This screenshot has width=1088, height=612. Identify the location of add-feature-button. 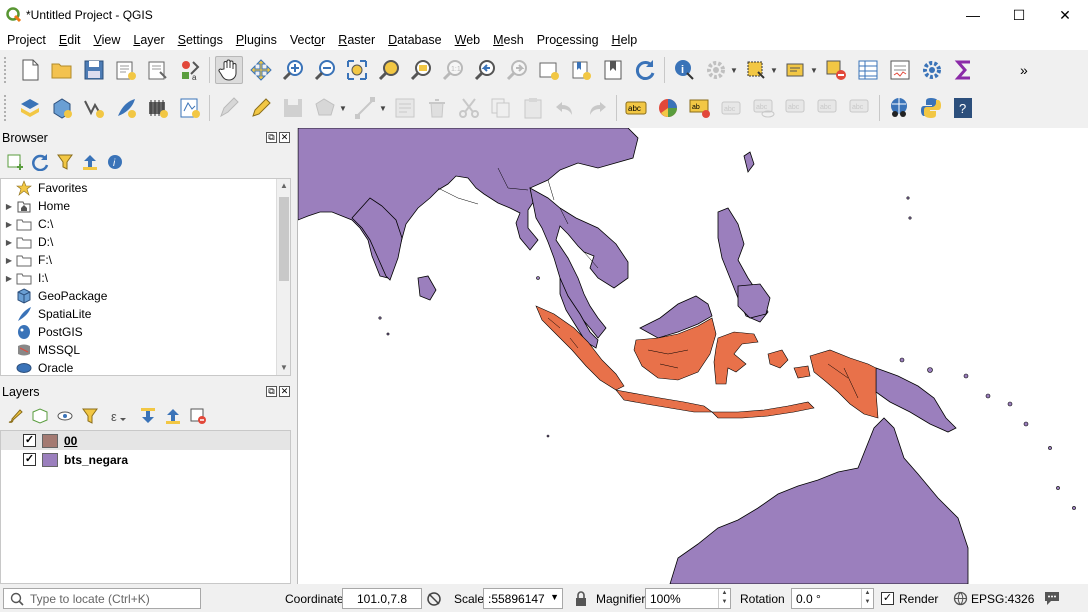
(325, 108).